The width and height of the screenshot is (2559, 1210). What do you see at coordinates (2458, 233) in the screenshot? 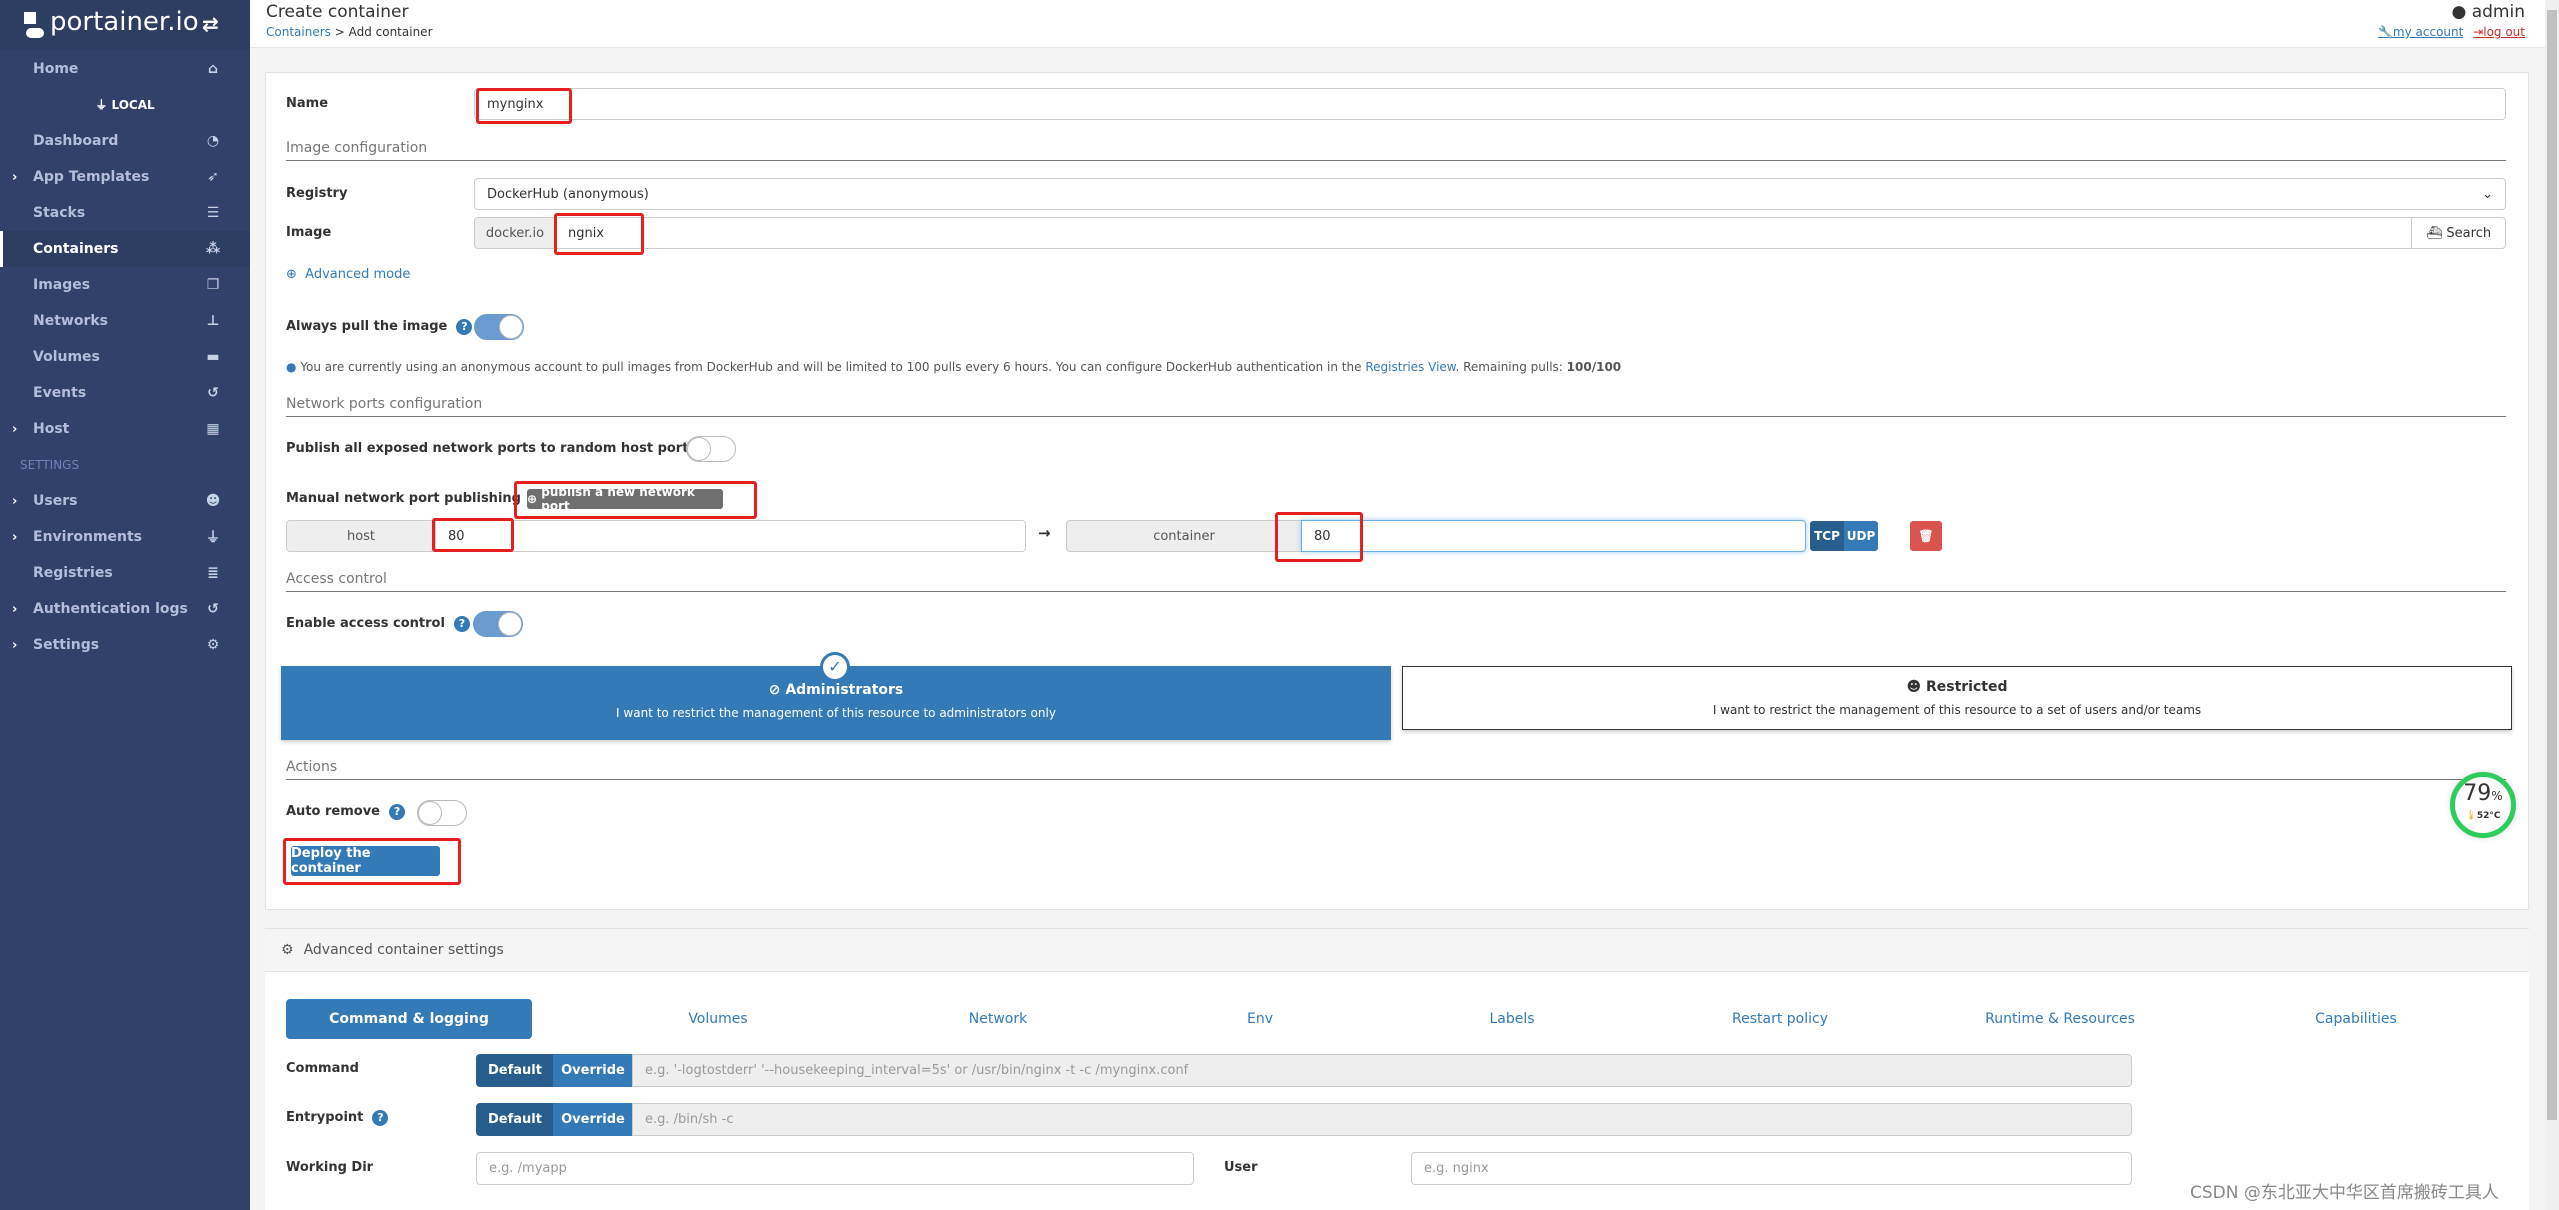
I see `search-button: ⛴ Search` at bounding box center [2458, 233].